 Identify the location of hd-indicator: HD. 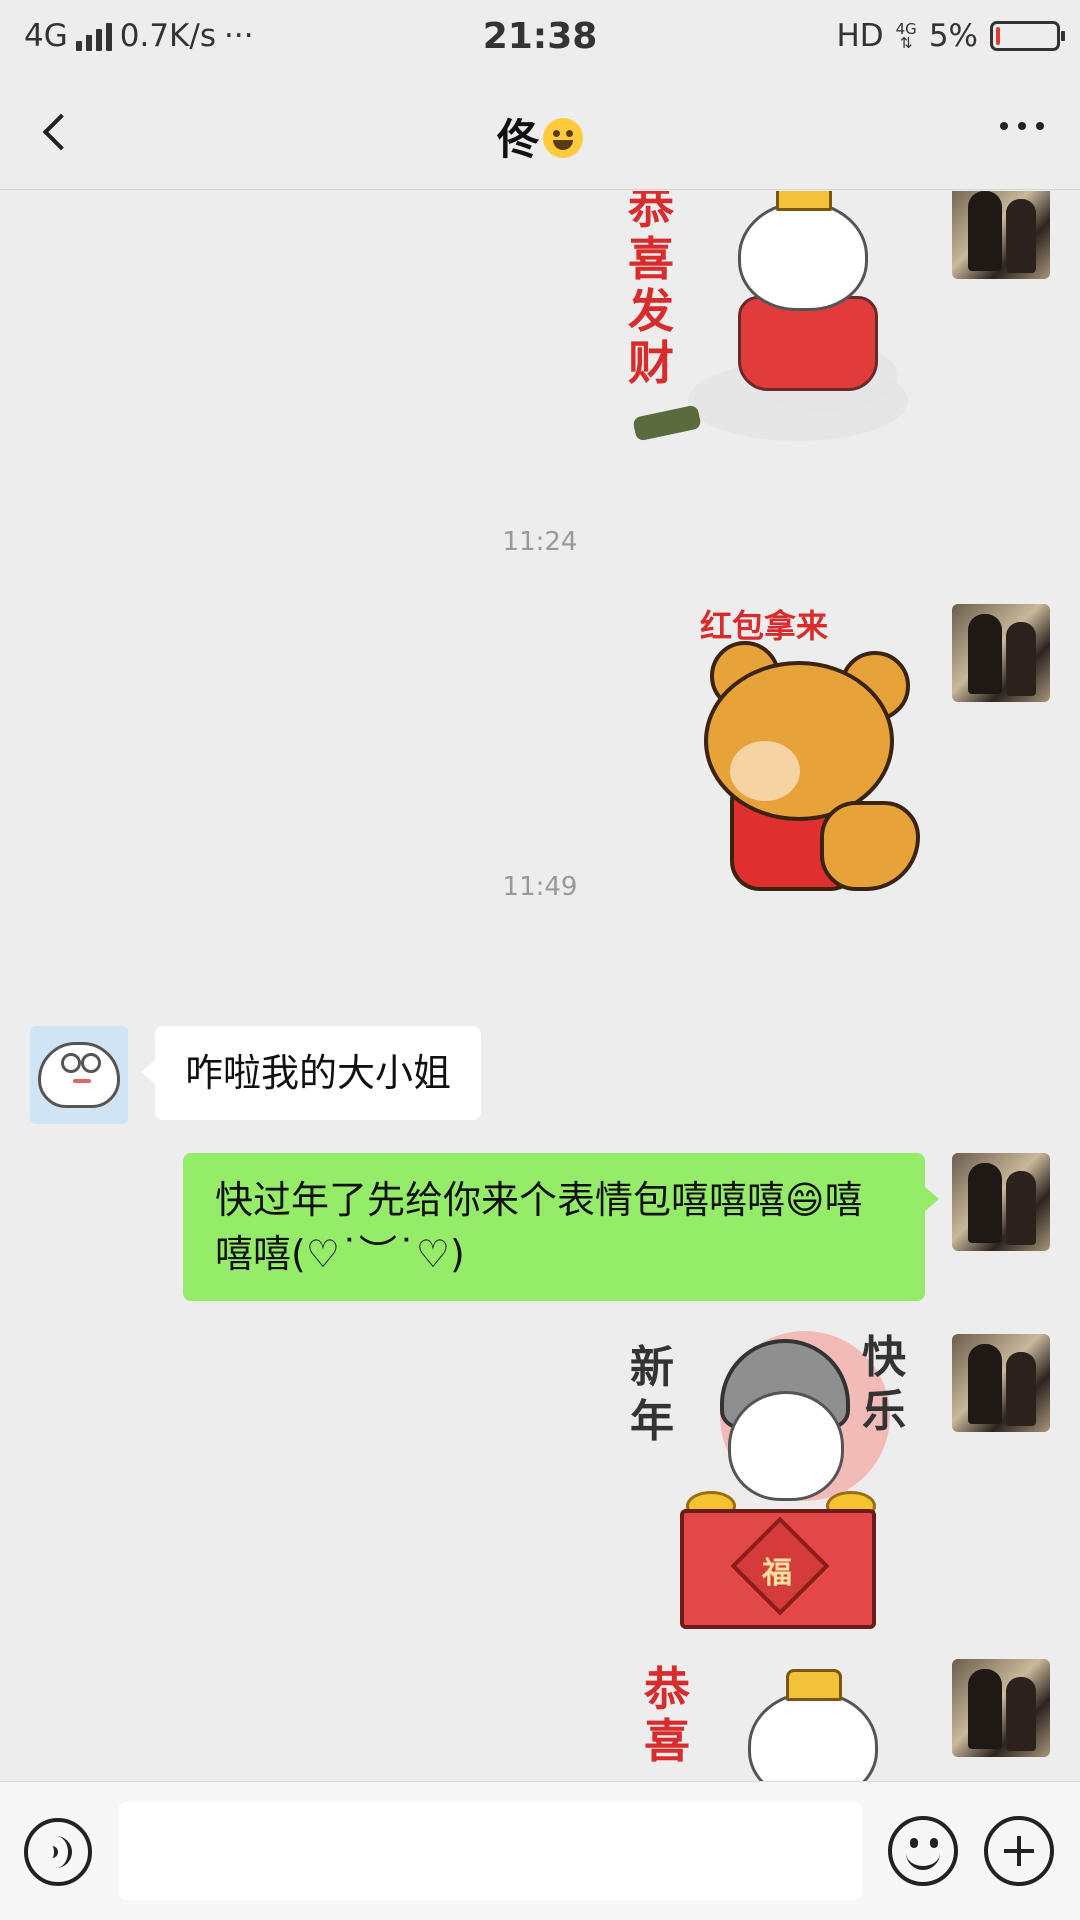
(860, 36).